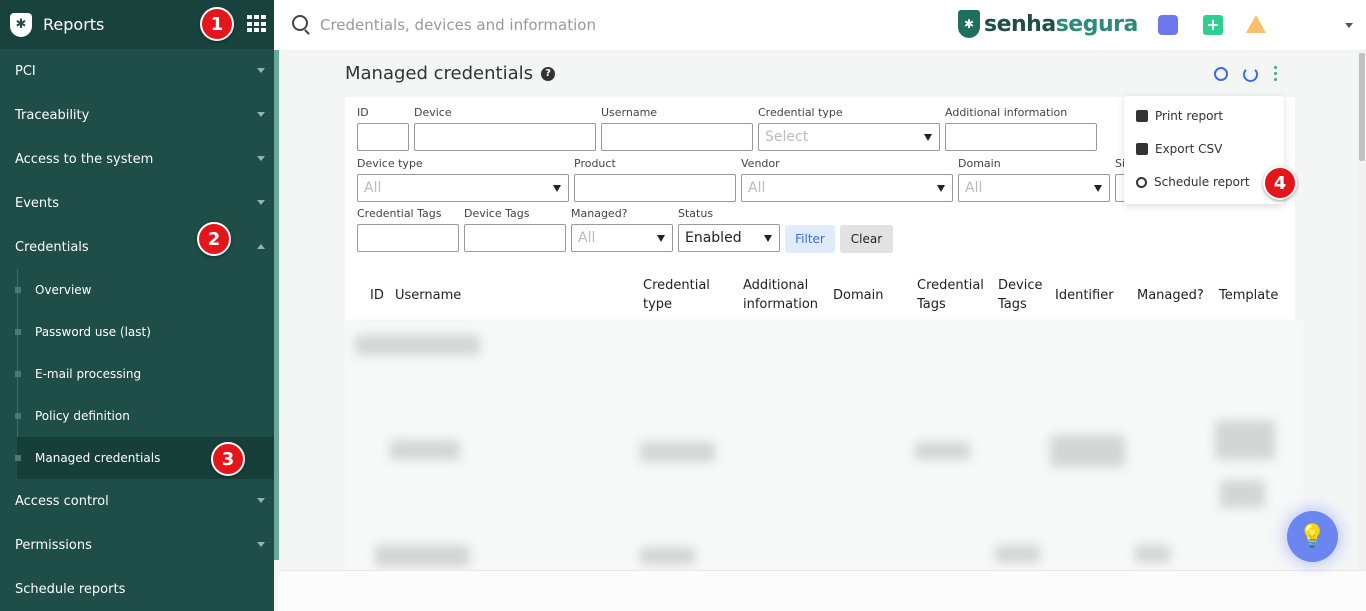 The height and width of the screenshot is (611, 1366). What do you see at coordinates (1142, 149) in the screenshot?
I see `file-icon` at bounding box center [1142, 149].